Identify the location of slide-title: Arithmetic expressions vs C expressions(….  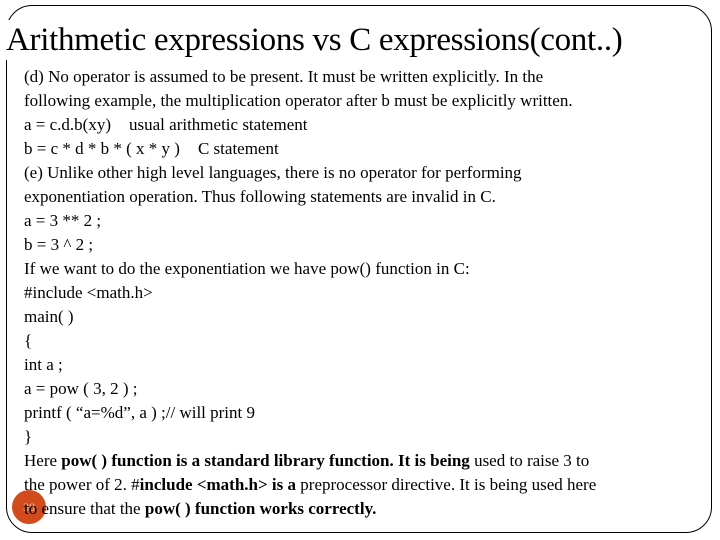
(316, 40).